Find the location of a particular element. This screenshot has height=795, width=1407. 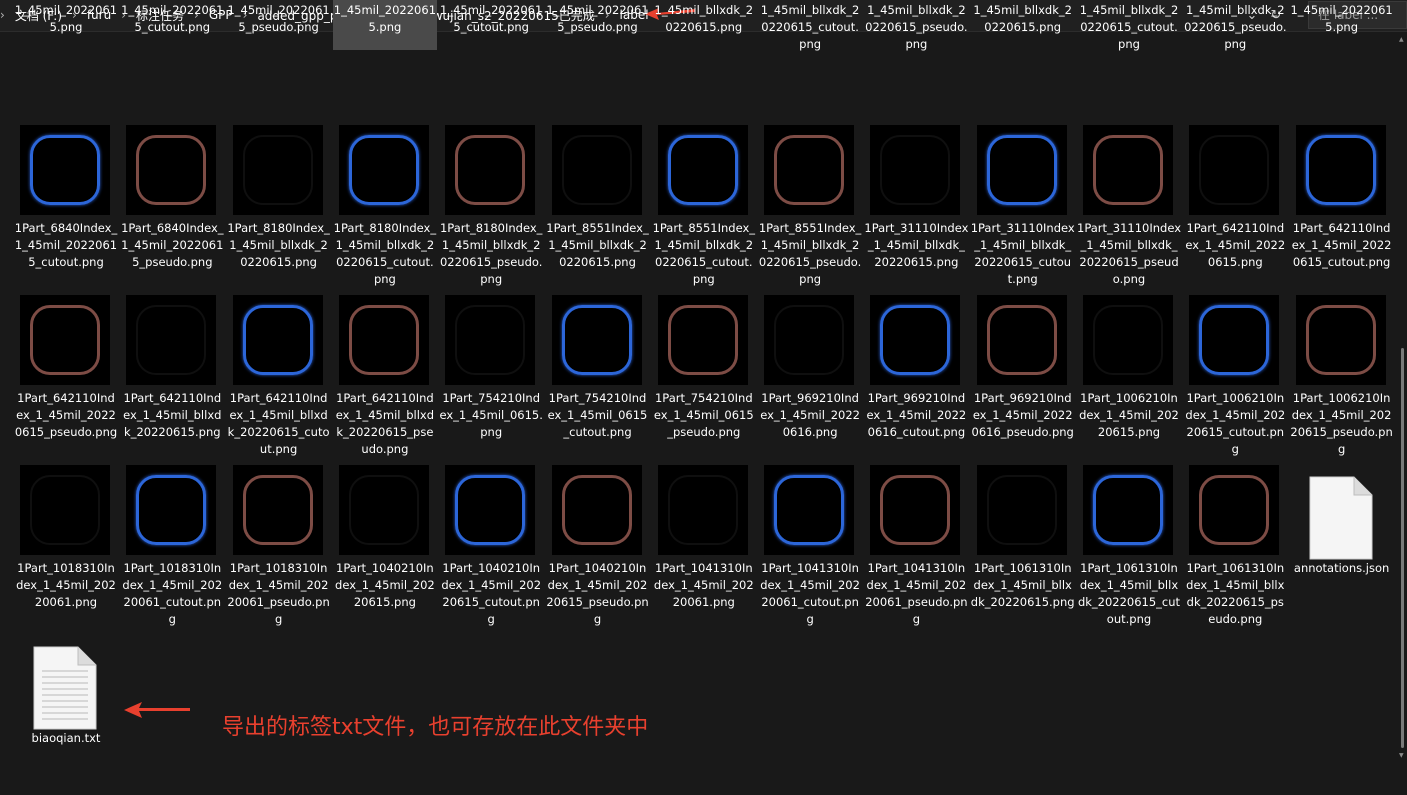

file-item-image: 1Part_1006210Index_1_45mil_20220615.png is located at coordinates (1129, 375).